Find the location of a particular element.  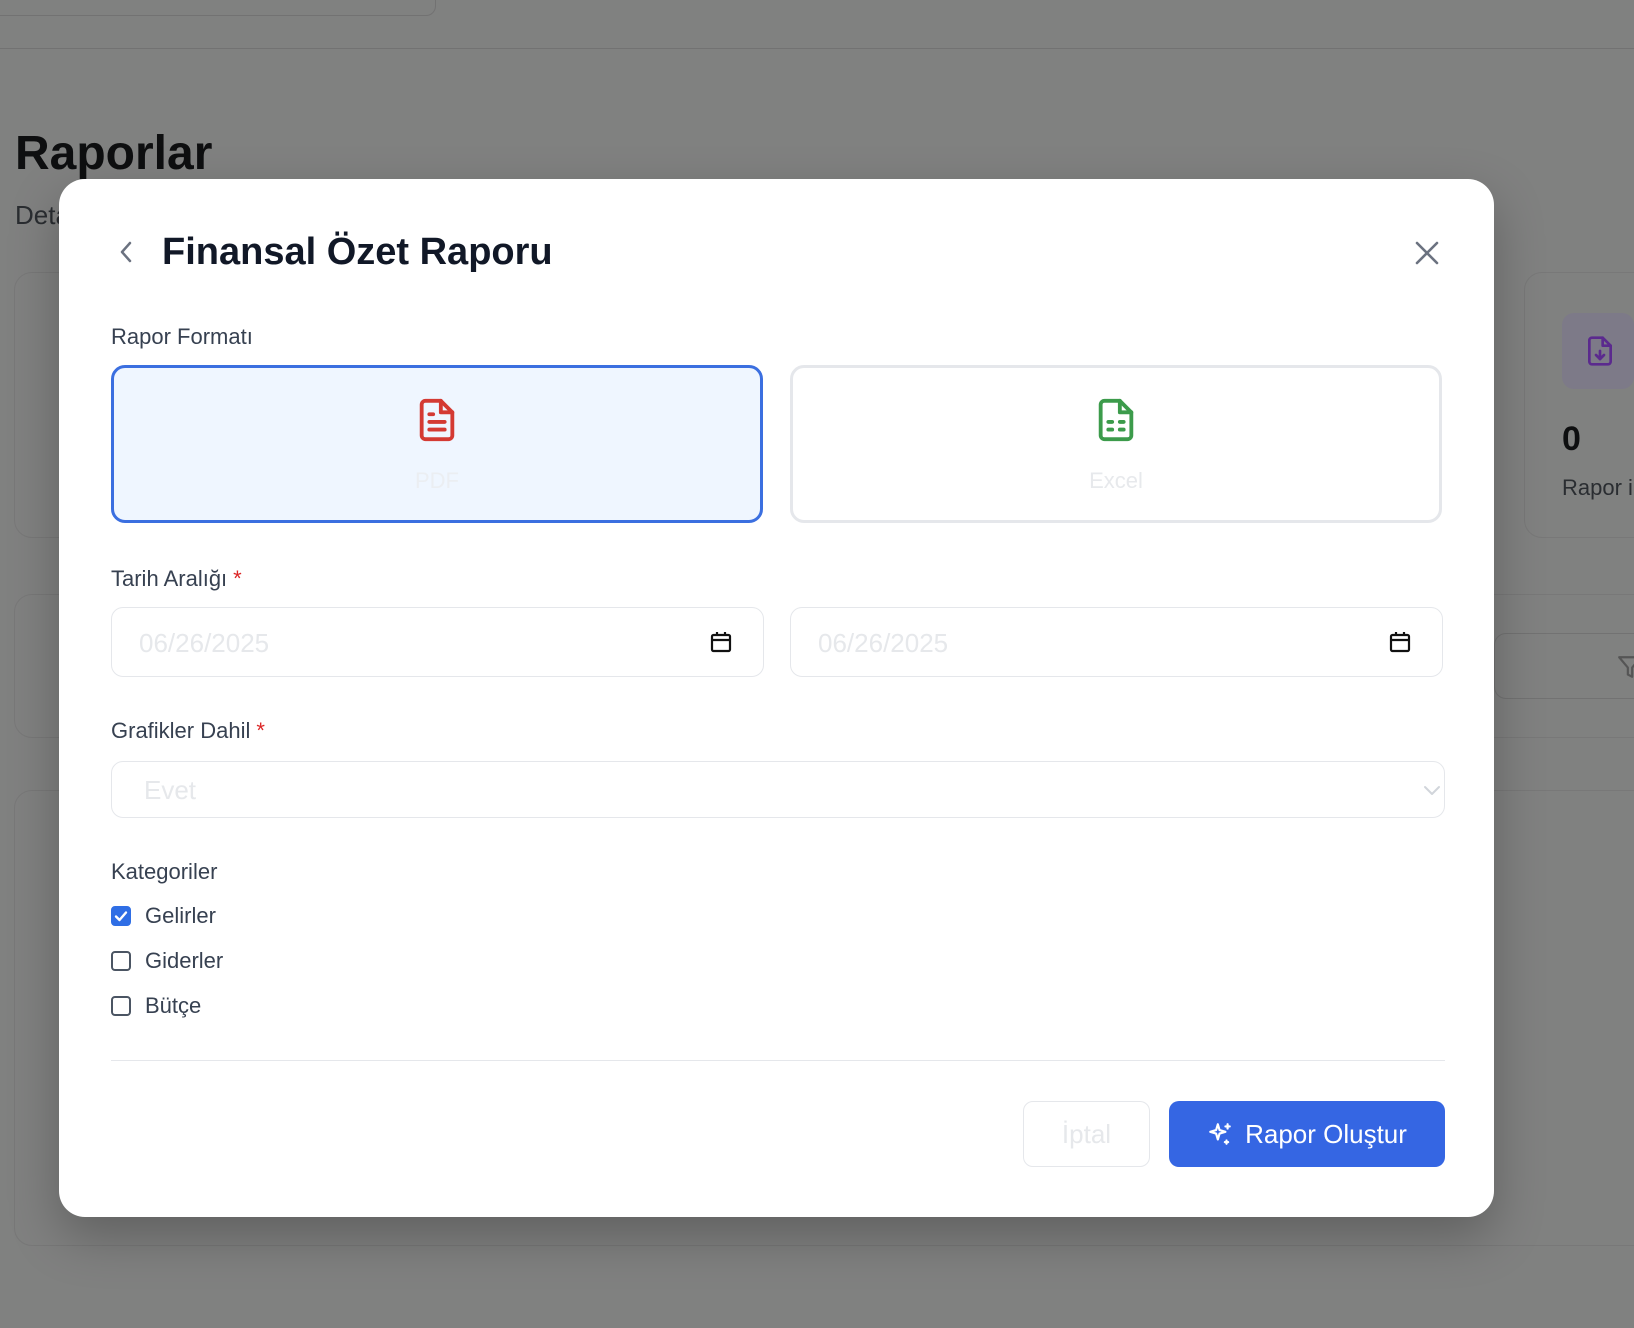

file-spreadsheet-icon is located at coordinates (1116, 422).